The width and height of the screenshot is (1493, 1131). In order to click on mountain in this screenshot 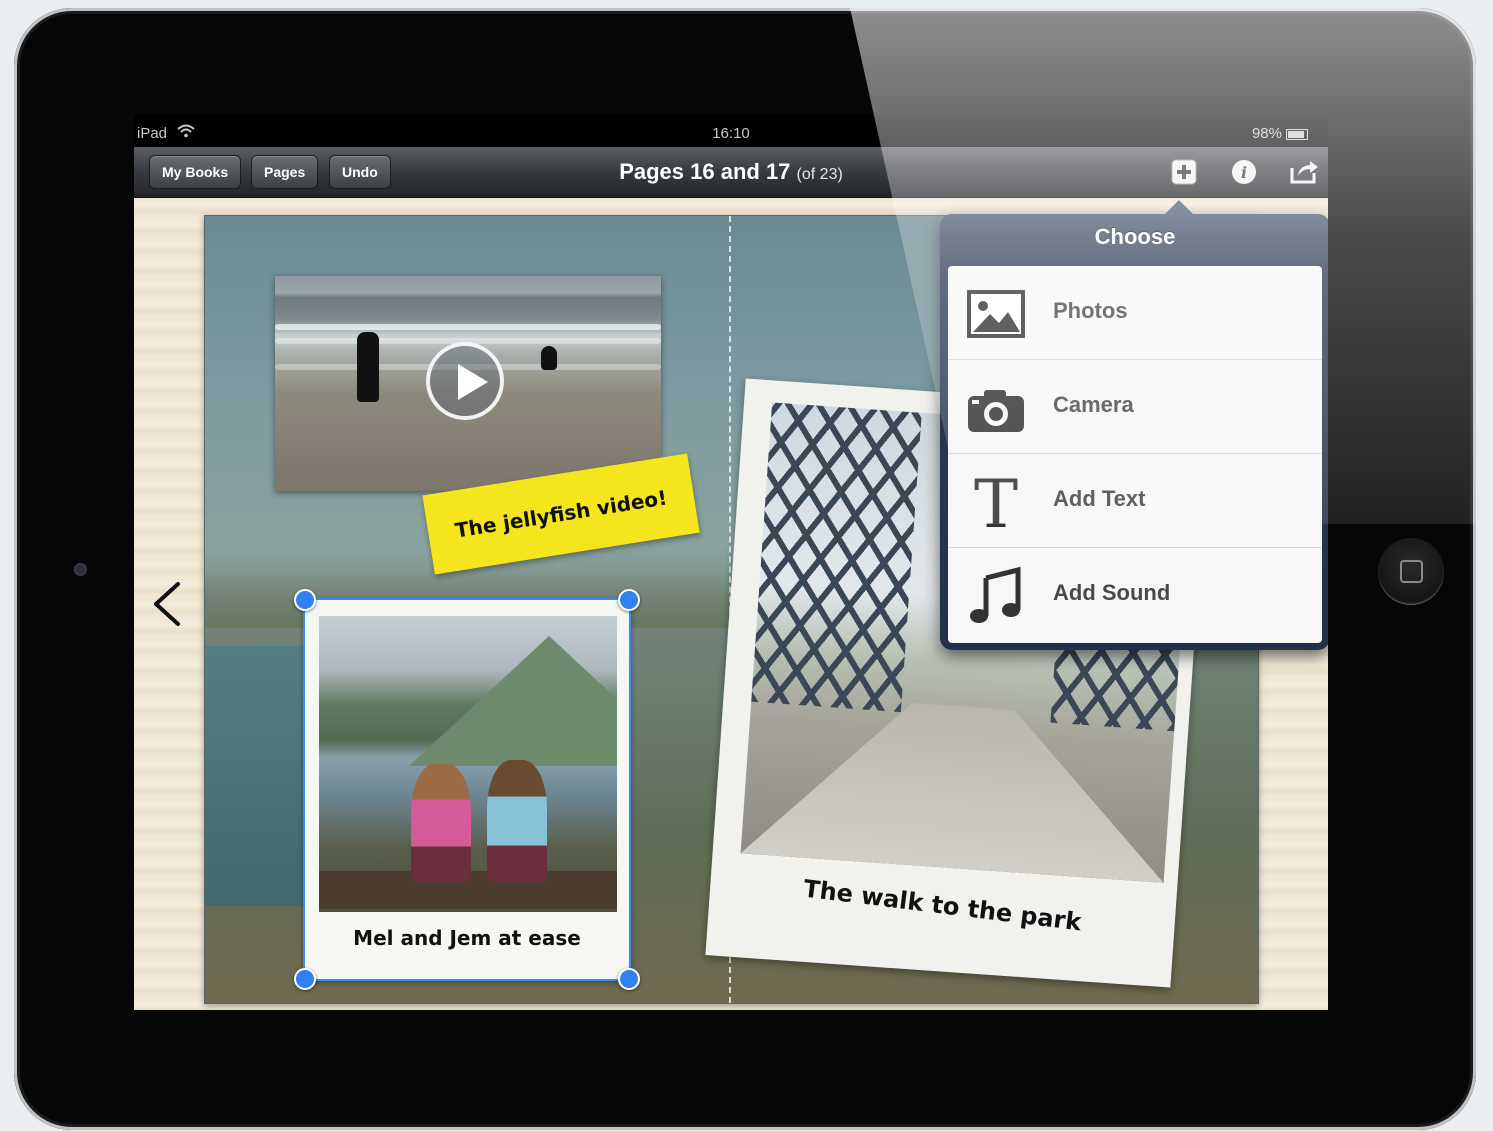, I will do `click(513, 701)`.